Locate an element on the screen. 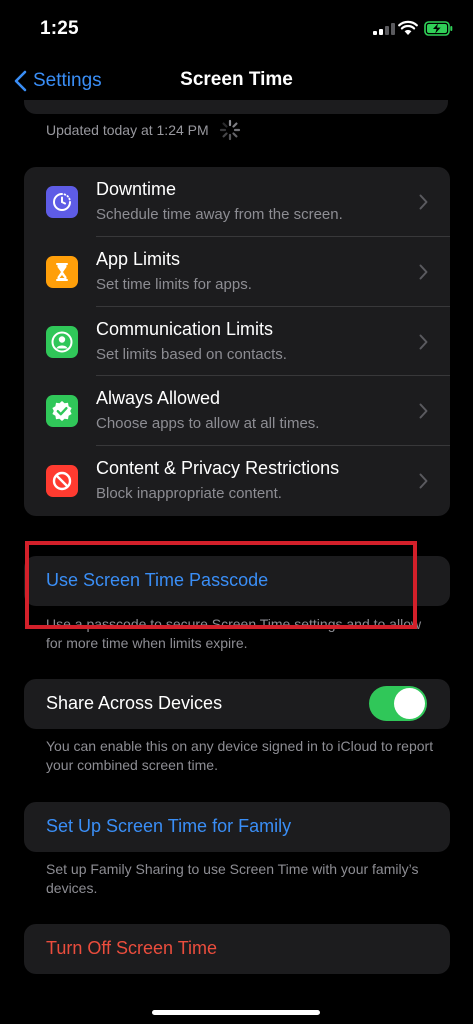 Image resolution: width=473 pixels, height=1024 pixels. toggle-knob is located at coordinates (409, 703).